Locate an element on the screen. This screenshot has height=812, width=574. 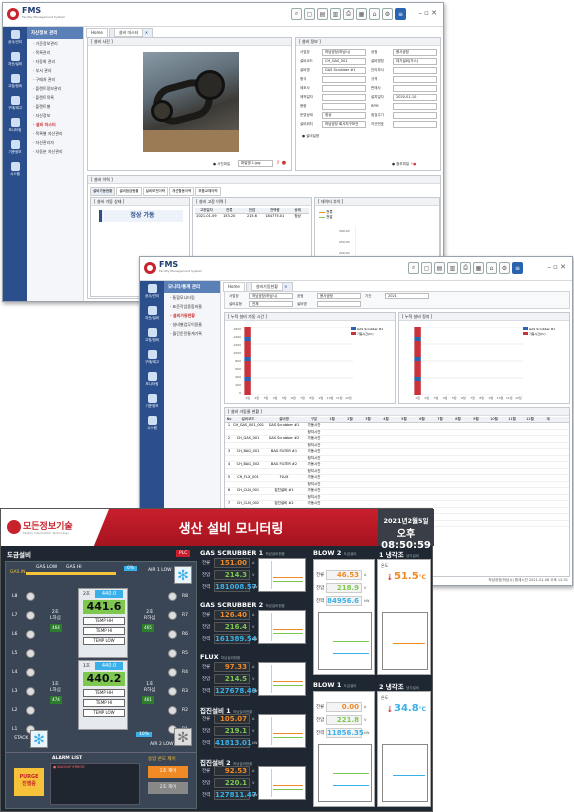
field-input: 하남공장(하남시) is located at coordinates (344, 52).